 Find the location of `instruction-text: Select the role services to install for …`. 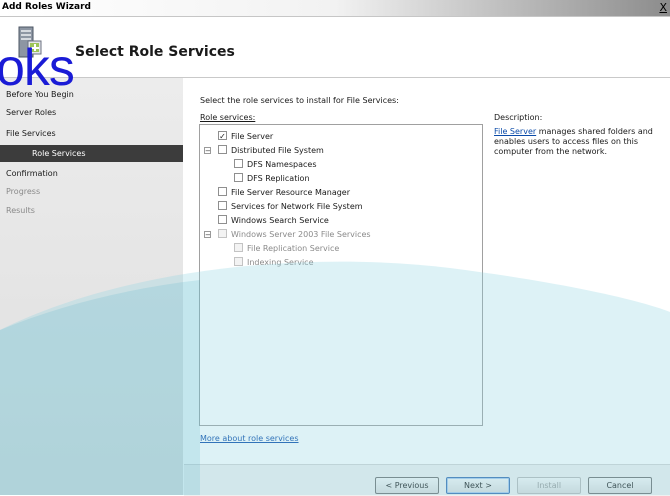

instruction-text: Select the role services to install for … is located at coordinates (299, 100).